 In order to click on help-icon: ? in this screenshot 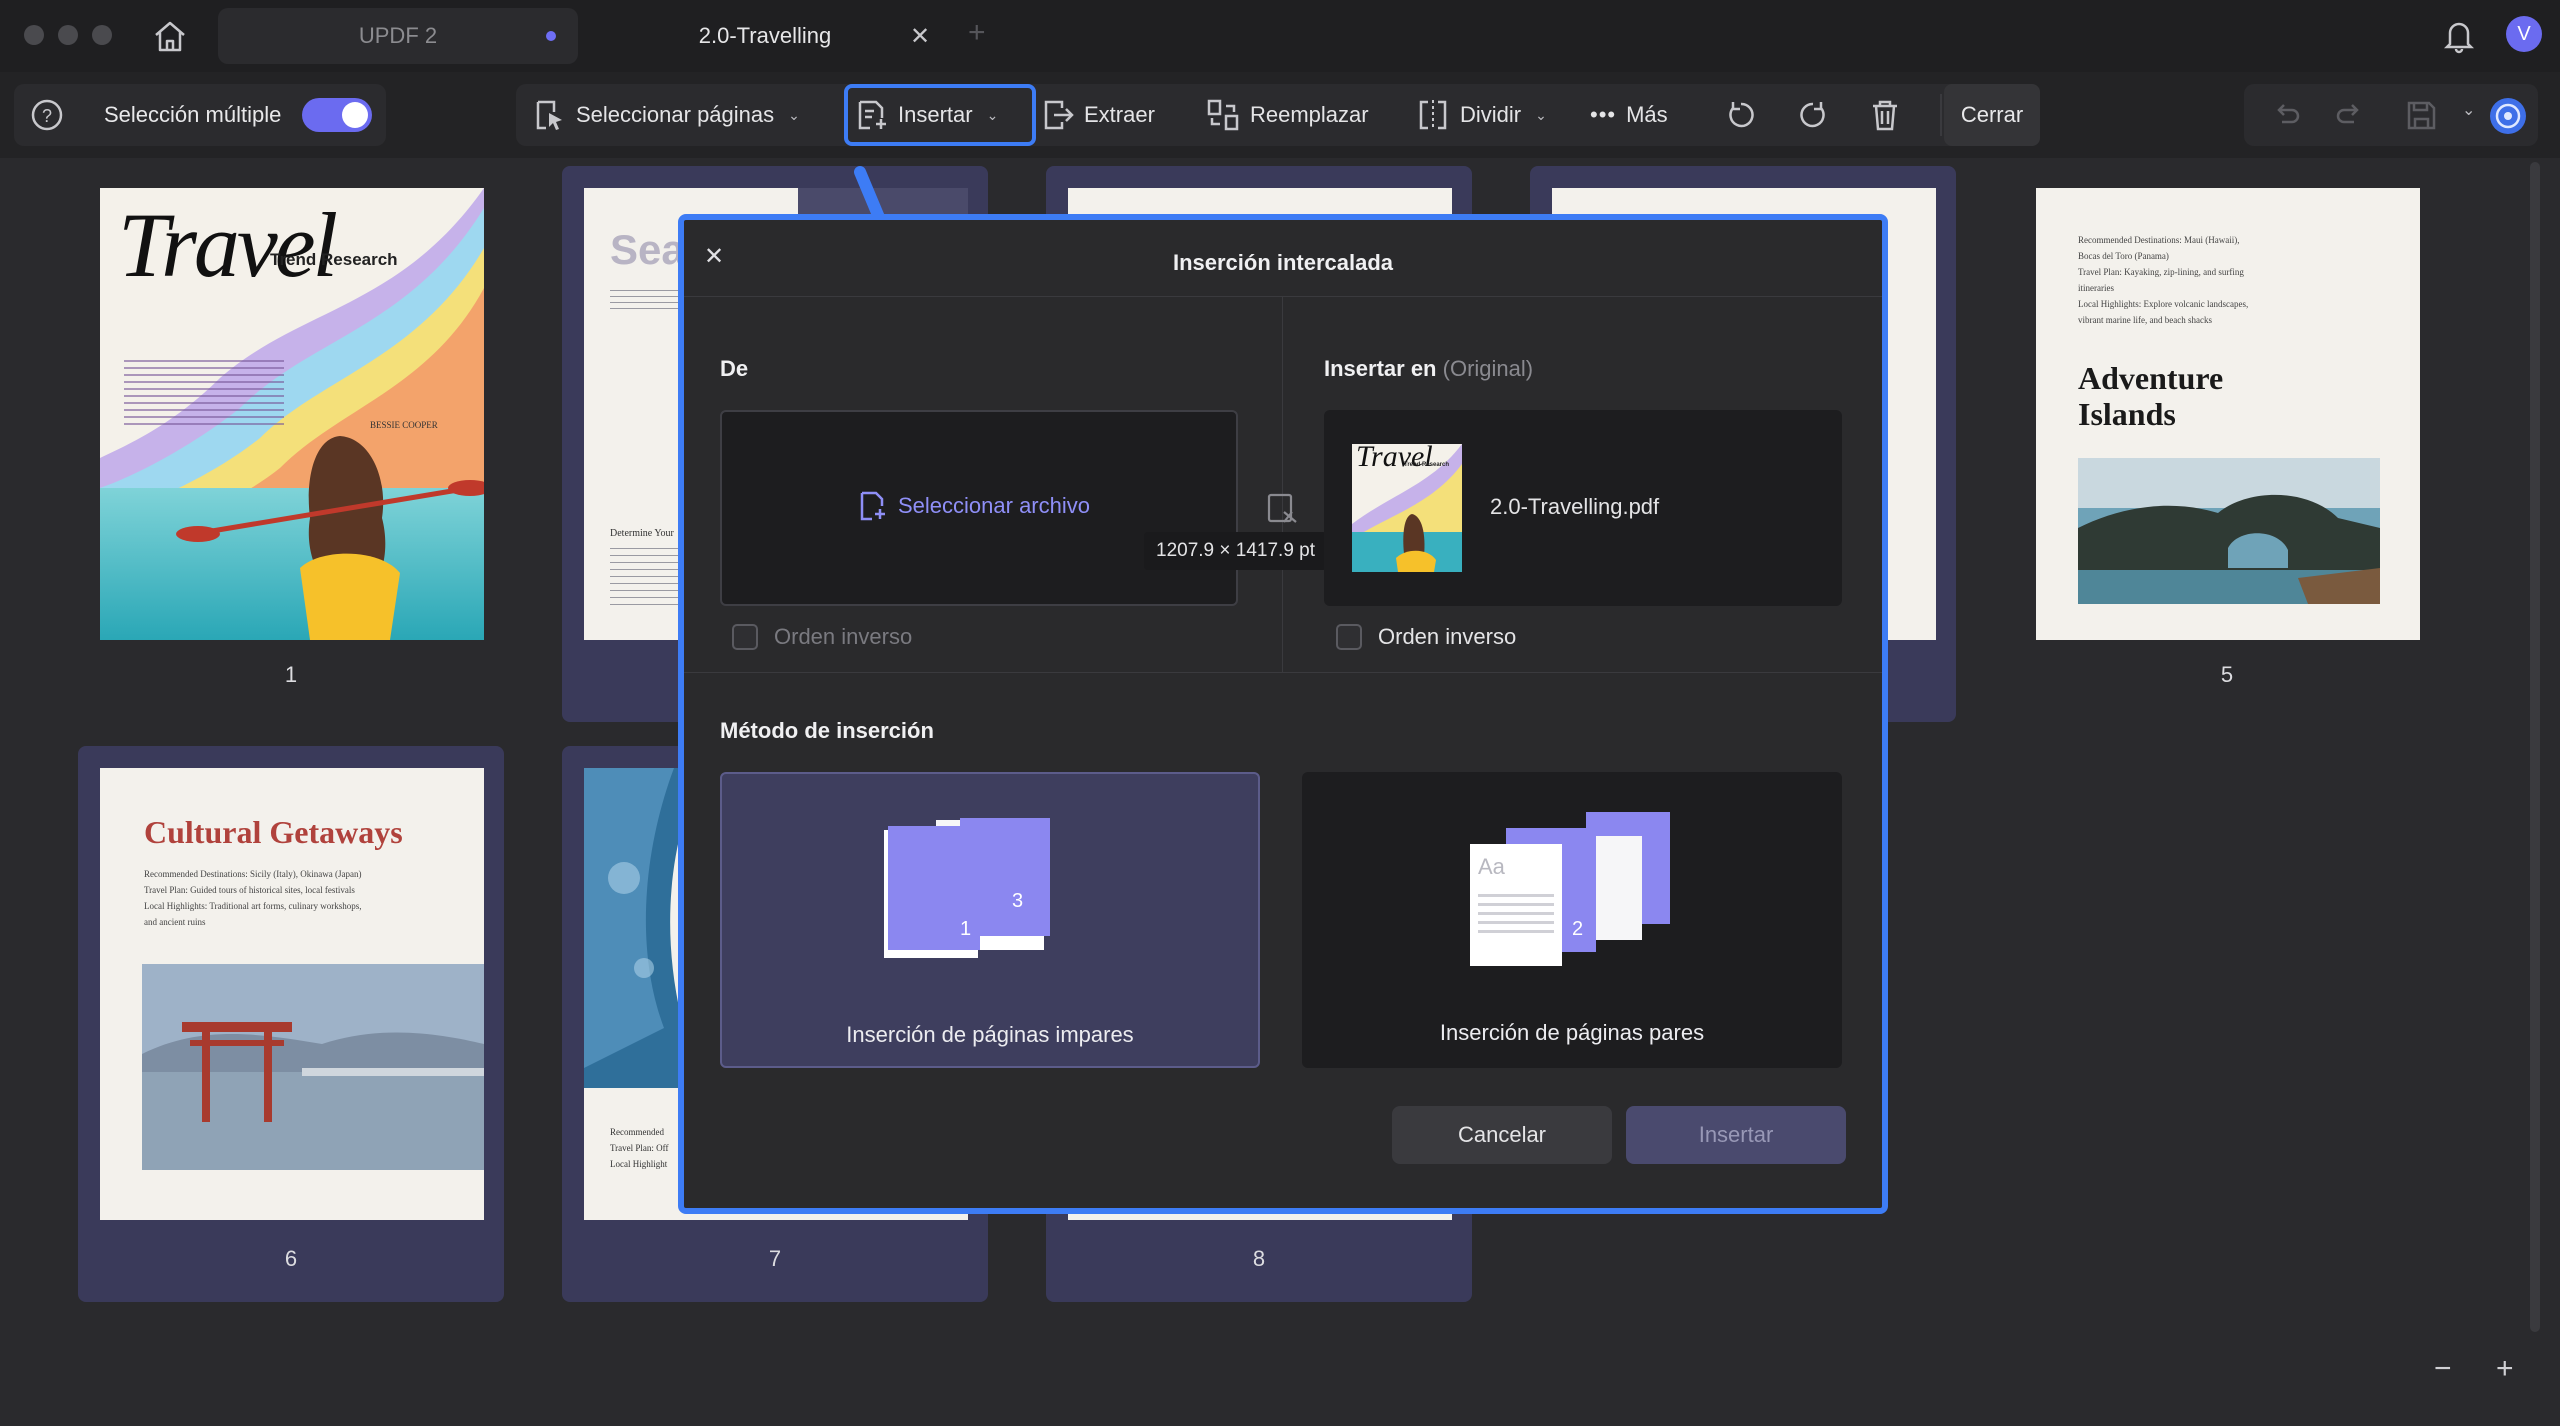, I will do `click(47, 115)`.